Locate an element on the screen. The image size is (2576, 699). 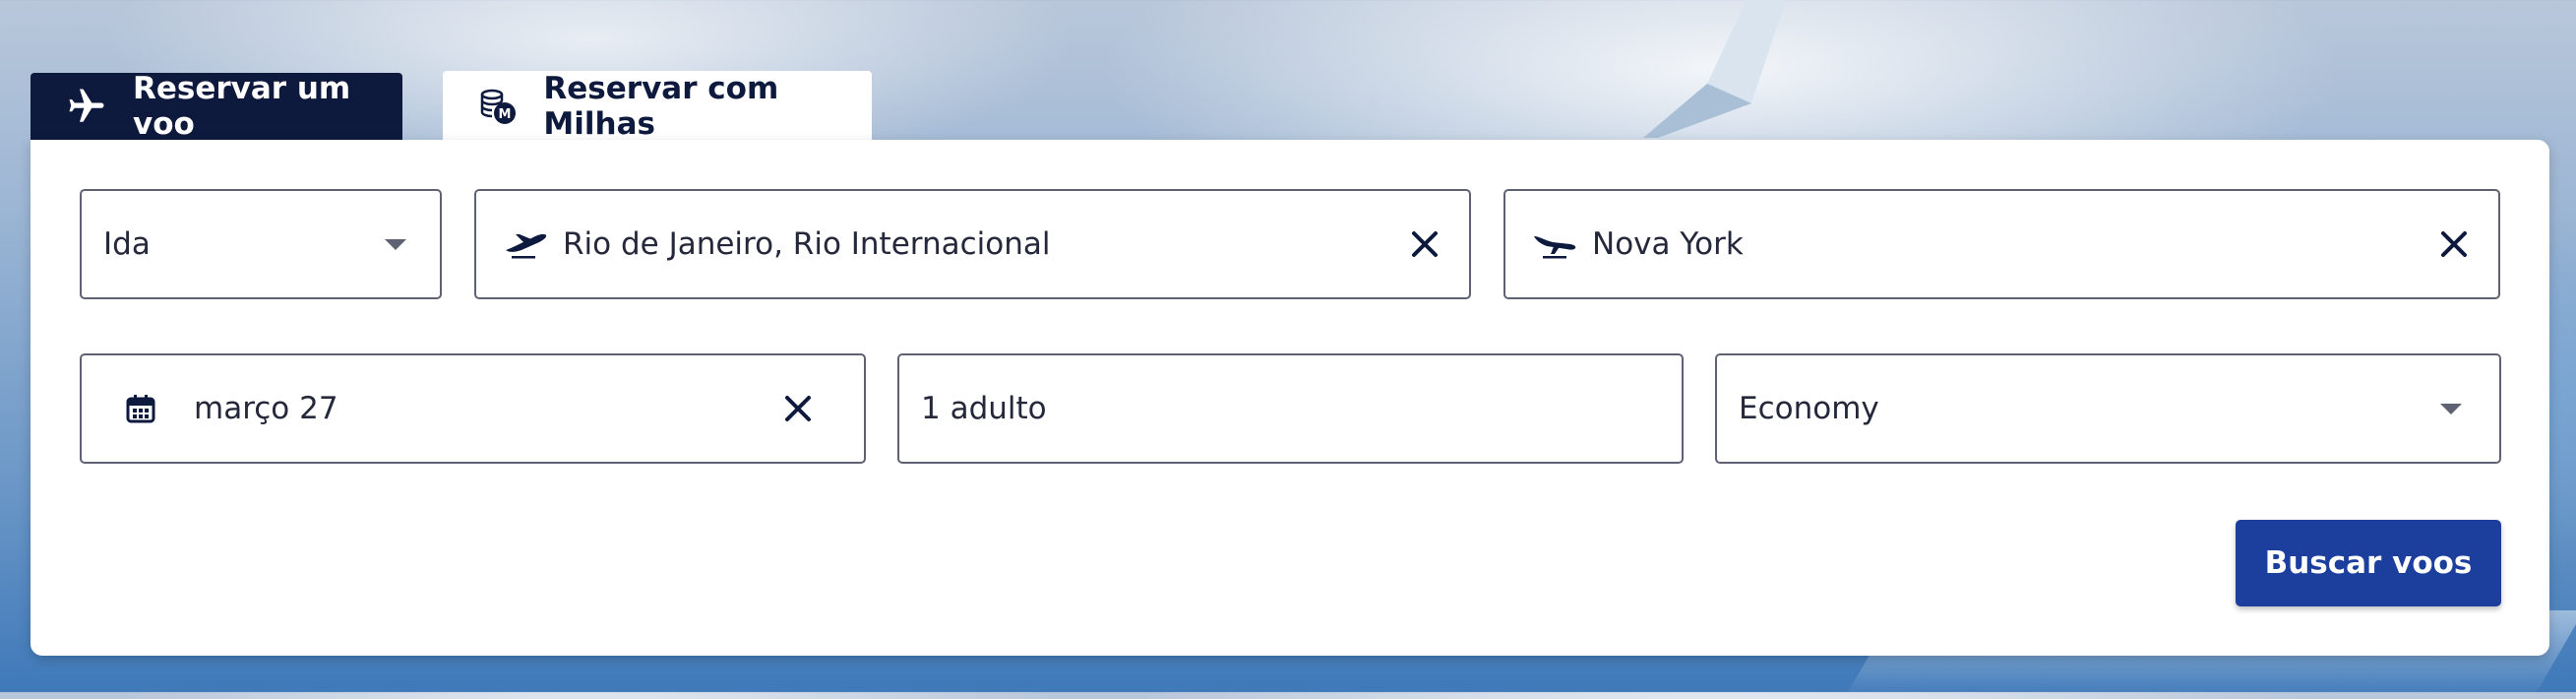
clear-origin-button is located at coordinates (1424, 244).